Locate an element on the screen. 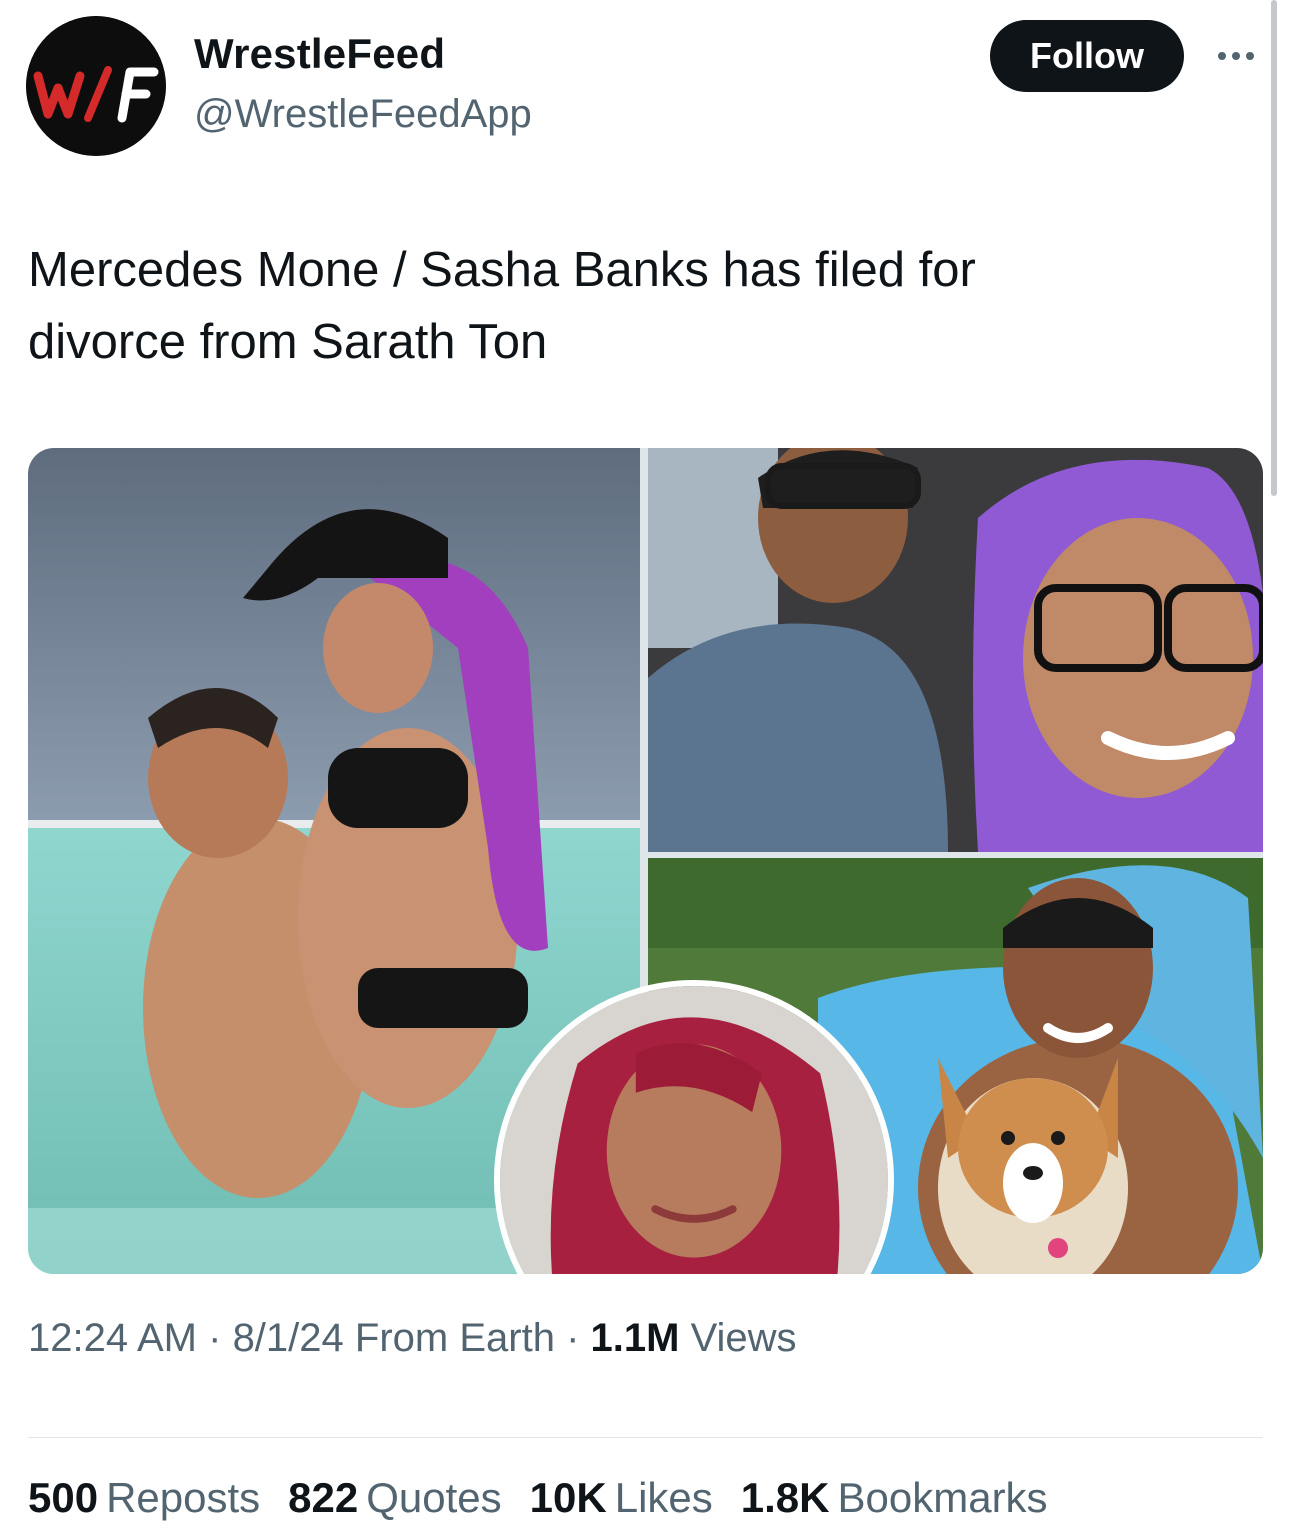 Image resolution: width=1290 pixels, height=1536 pixels. tweet-time: 12:24 AM is located at coordinates (112, 1338).